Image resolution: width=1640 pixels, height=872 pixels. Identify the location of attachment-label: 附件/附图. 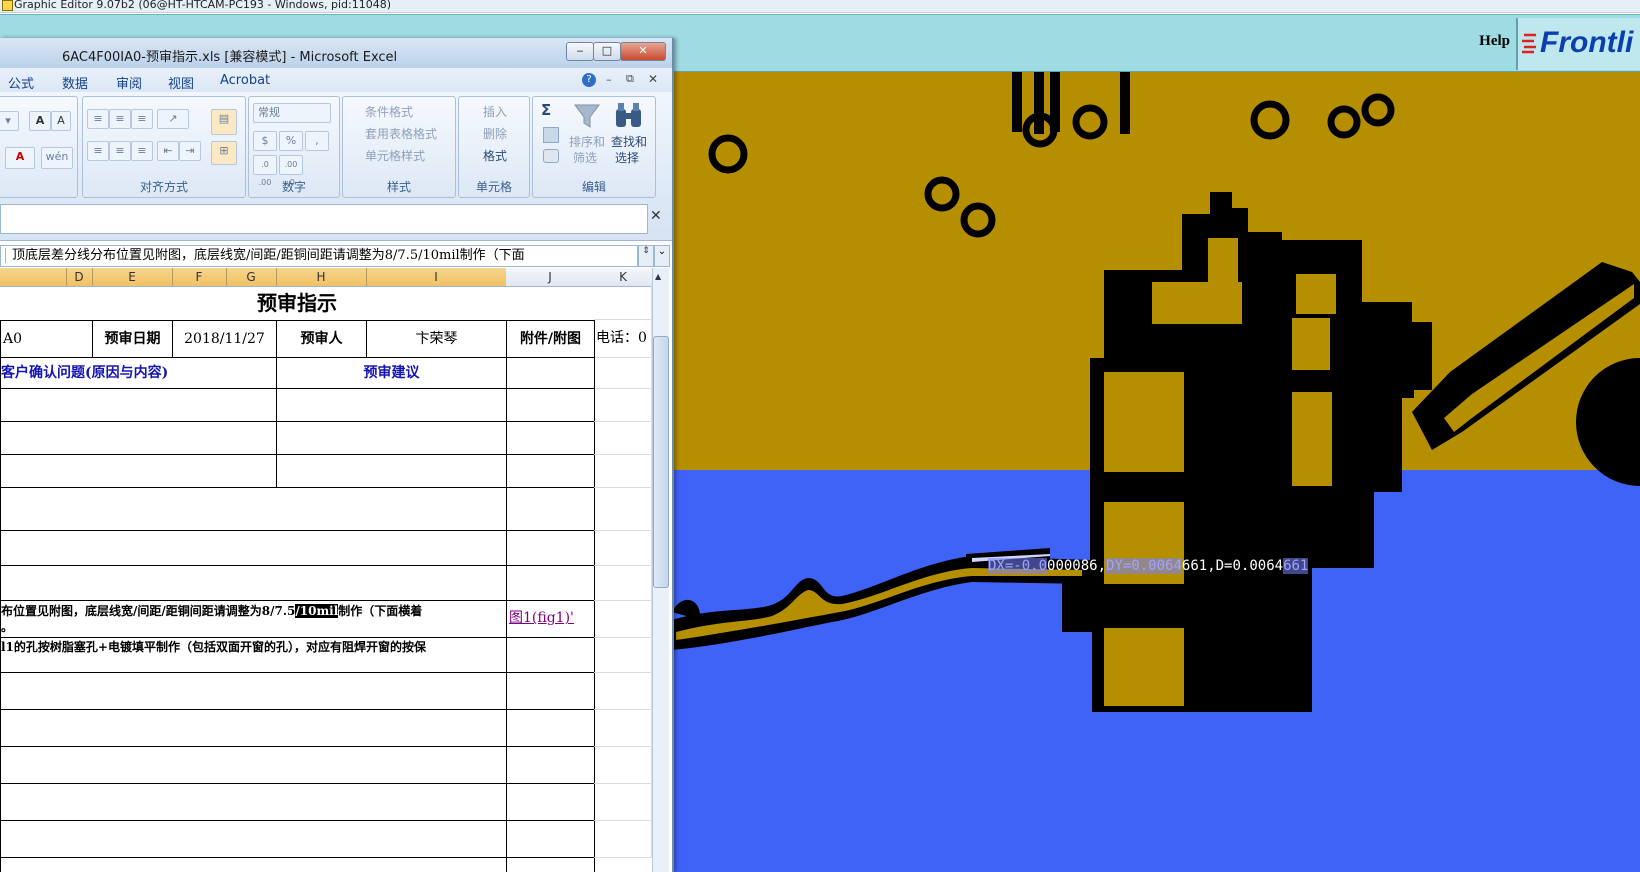
(550, 339).